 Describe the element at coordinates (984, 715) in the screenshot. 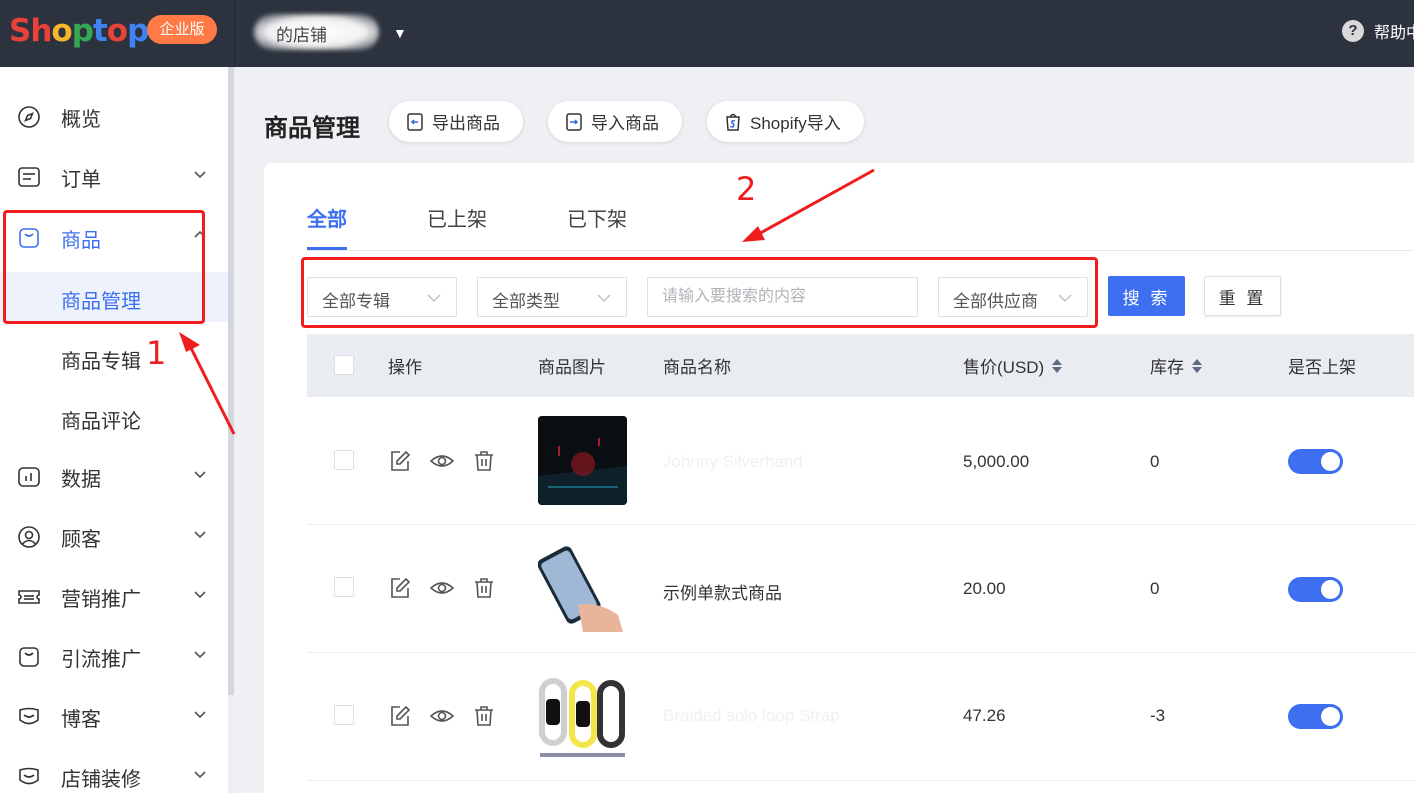

I see `product-price: 47.26` at that location.